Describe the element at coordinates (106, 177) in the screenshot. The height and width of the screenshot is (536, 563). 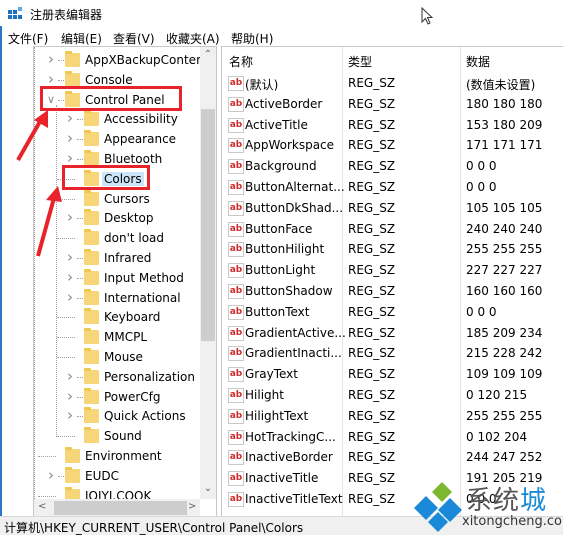
I see `annotation-box-colors` at that location.